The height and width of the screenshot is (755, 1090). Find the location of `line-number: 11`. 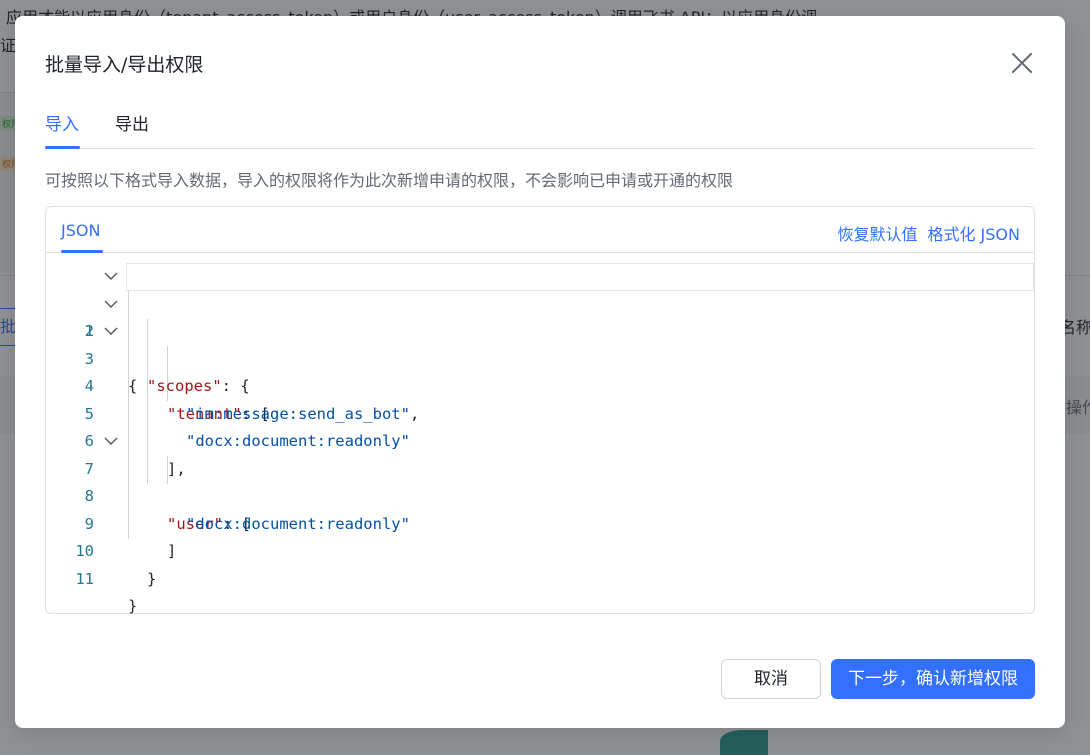

line-number: 11 is located at coordinates (84, 578).